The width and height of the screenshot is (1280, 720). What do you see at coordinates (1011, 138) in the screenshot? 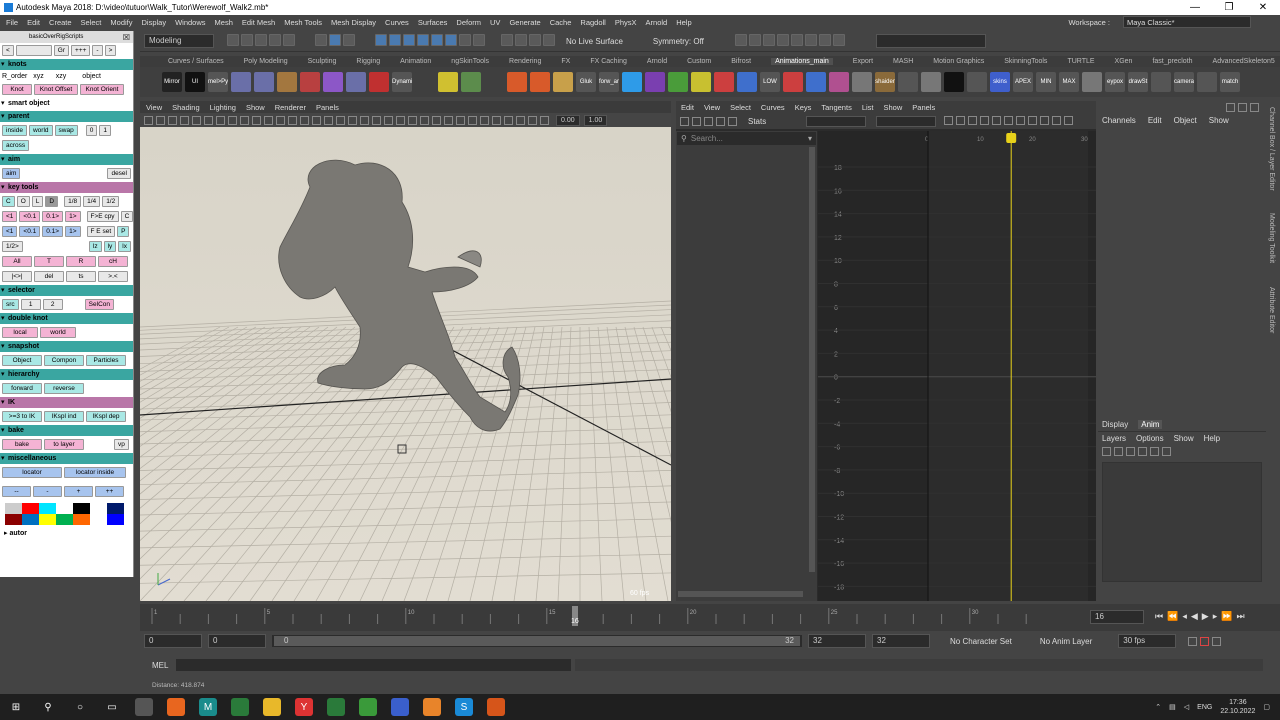
I see `graph-time-marker` at bounding box center [1011, 138].